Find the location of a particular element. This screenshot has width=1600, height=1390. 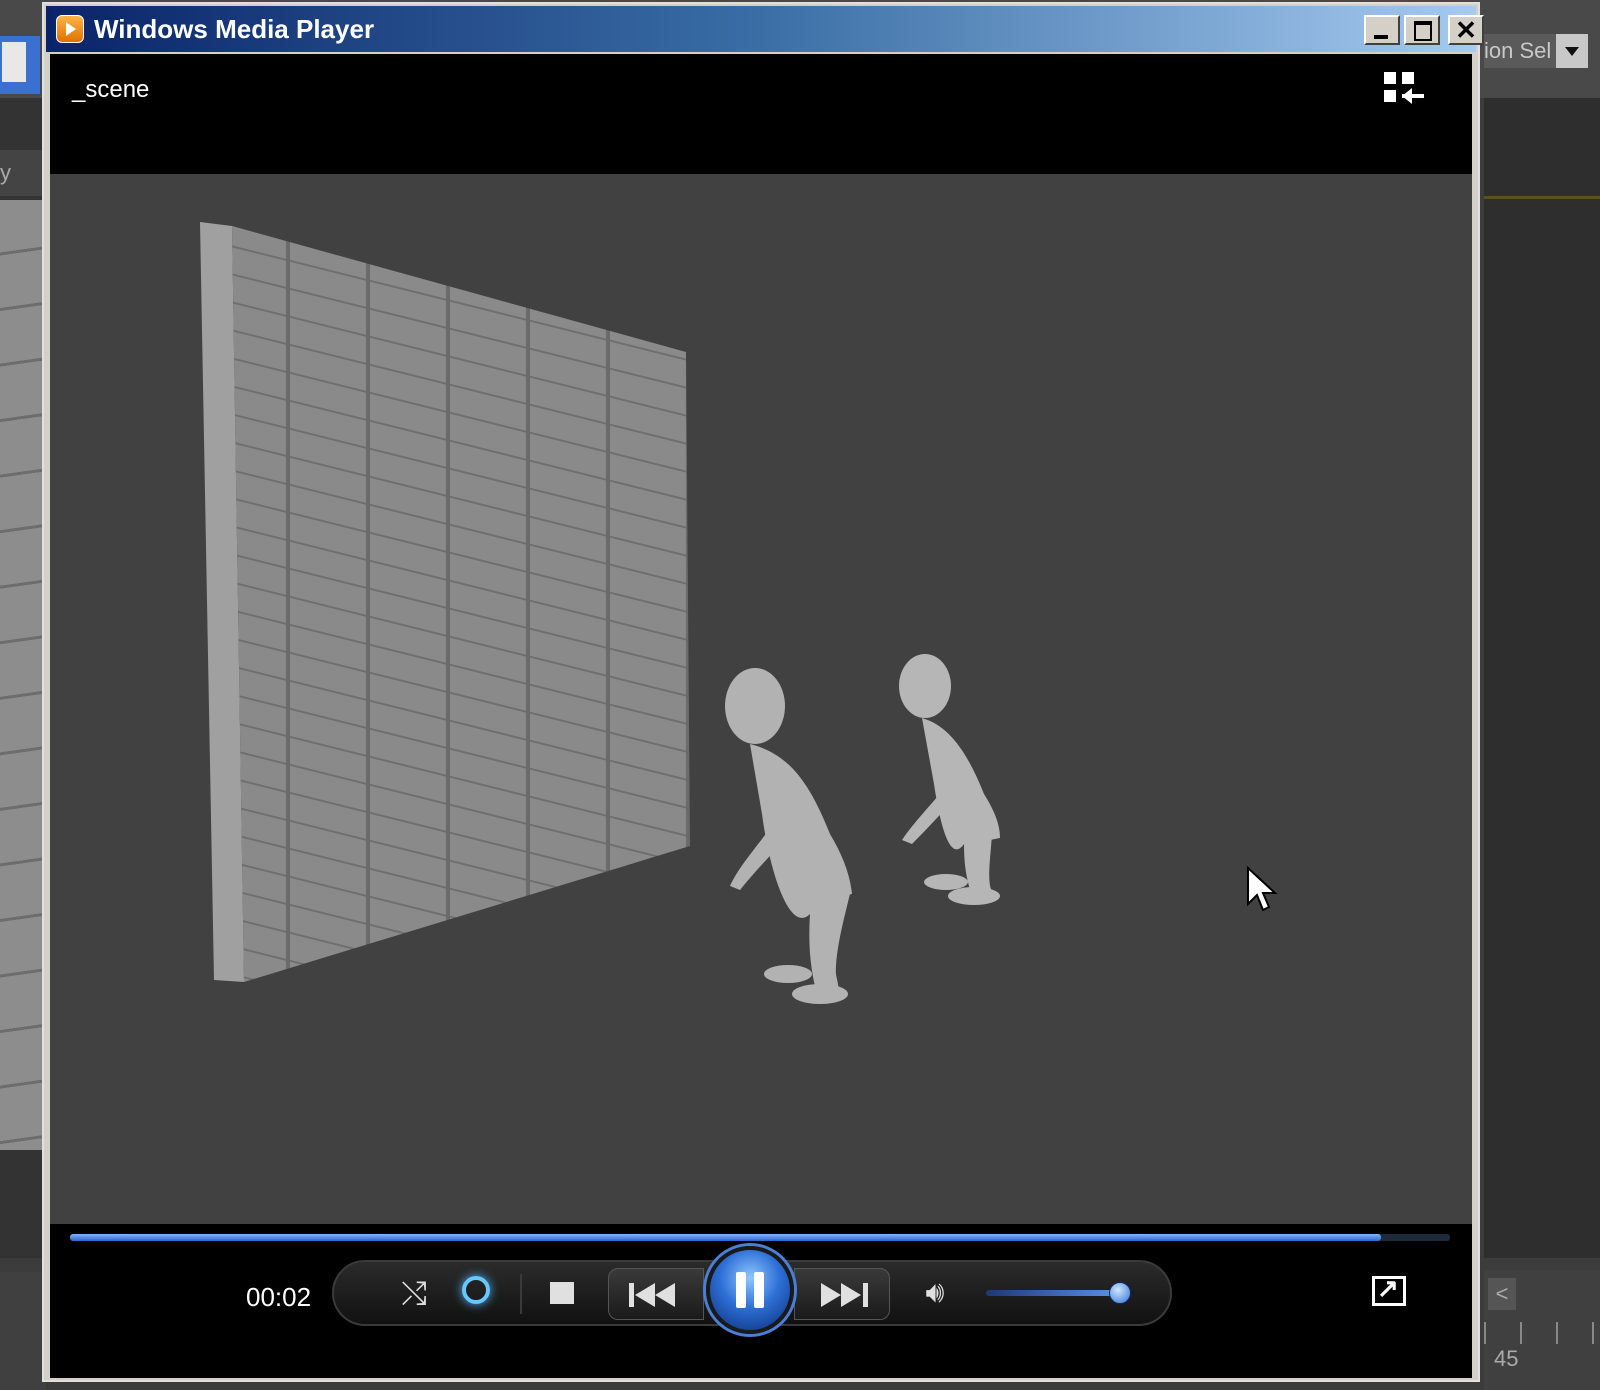

background-button-face is located at coordinates (14, 62).